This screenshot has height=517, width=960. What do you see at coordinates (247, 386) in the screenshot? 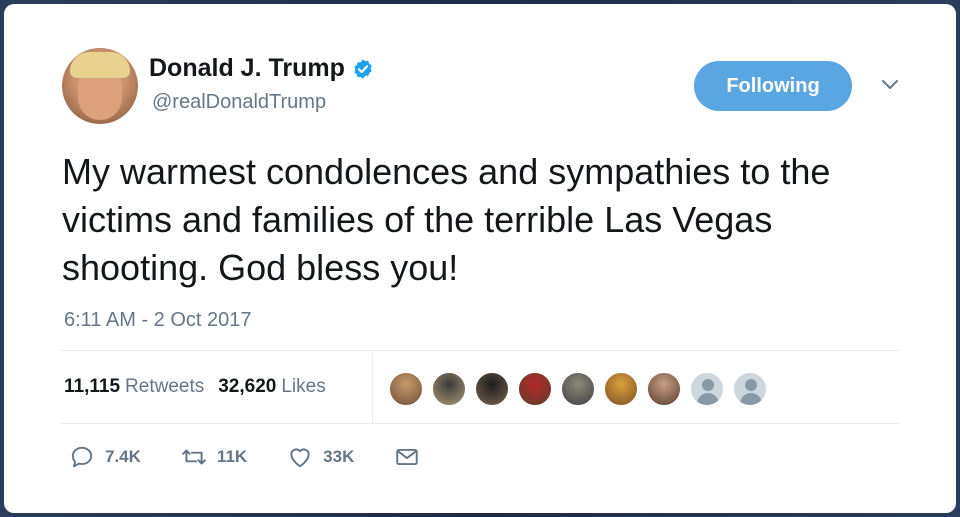
I see `likes-count: 32,620` at bounding box center [247, 386].